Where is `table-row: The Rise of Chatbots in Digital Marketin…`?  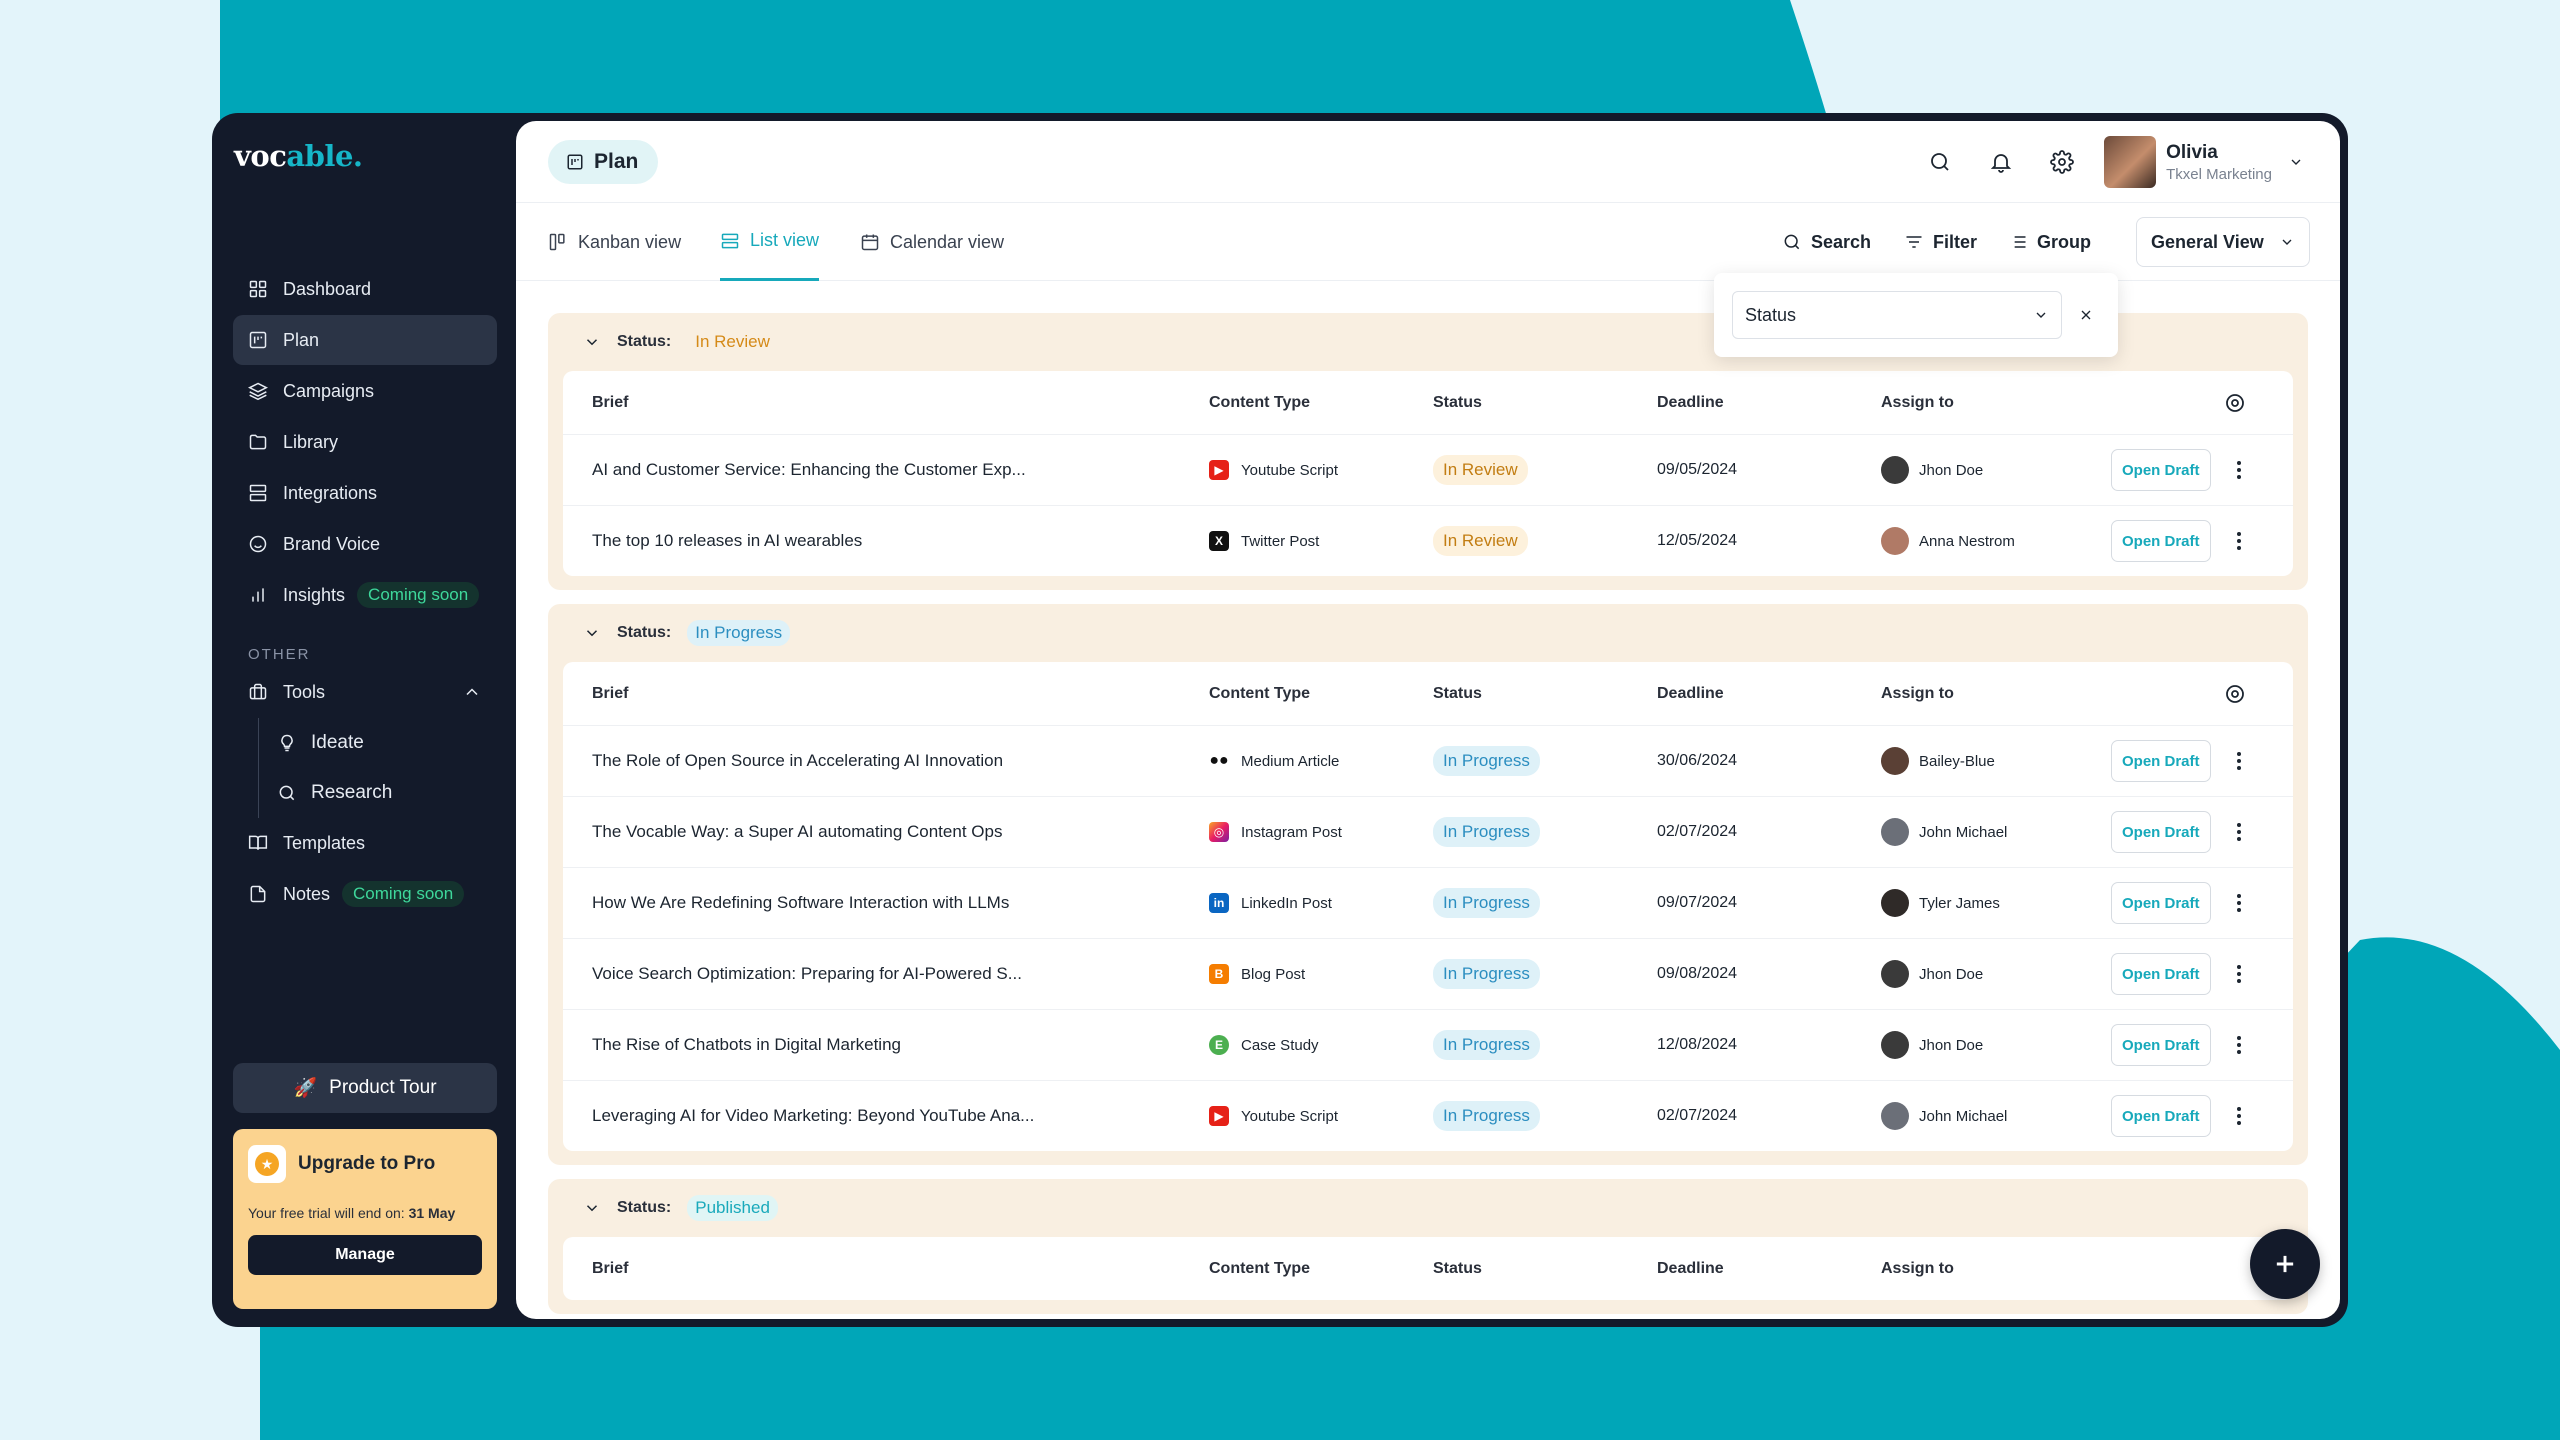 table-row: The Rise of Chatbots in Digital Marketin… is located at coordinates (1428, 1044).